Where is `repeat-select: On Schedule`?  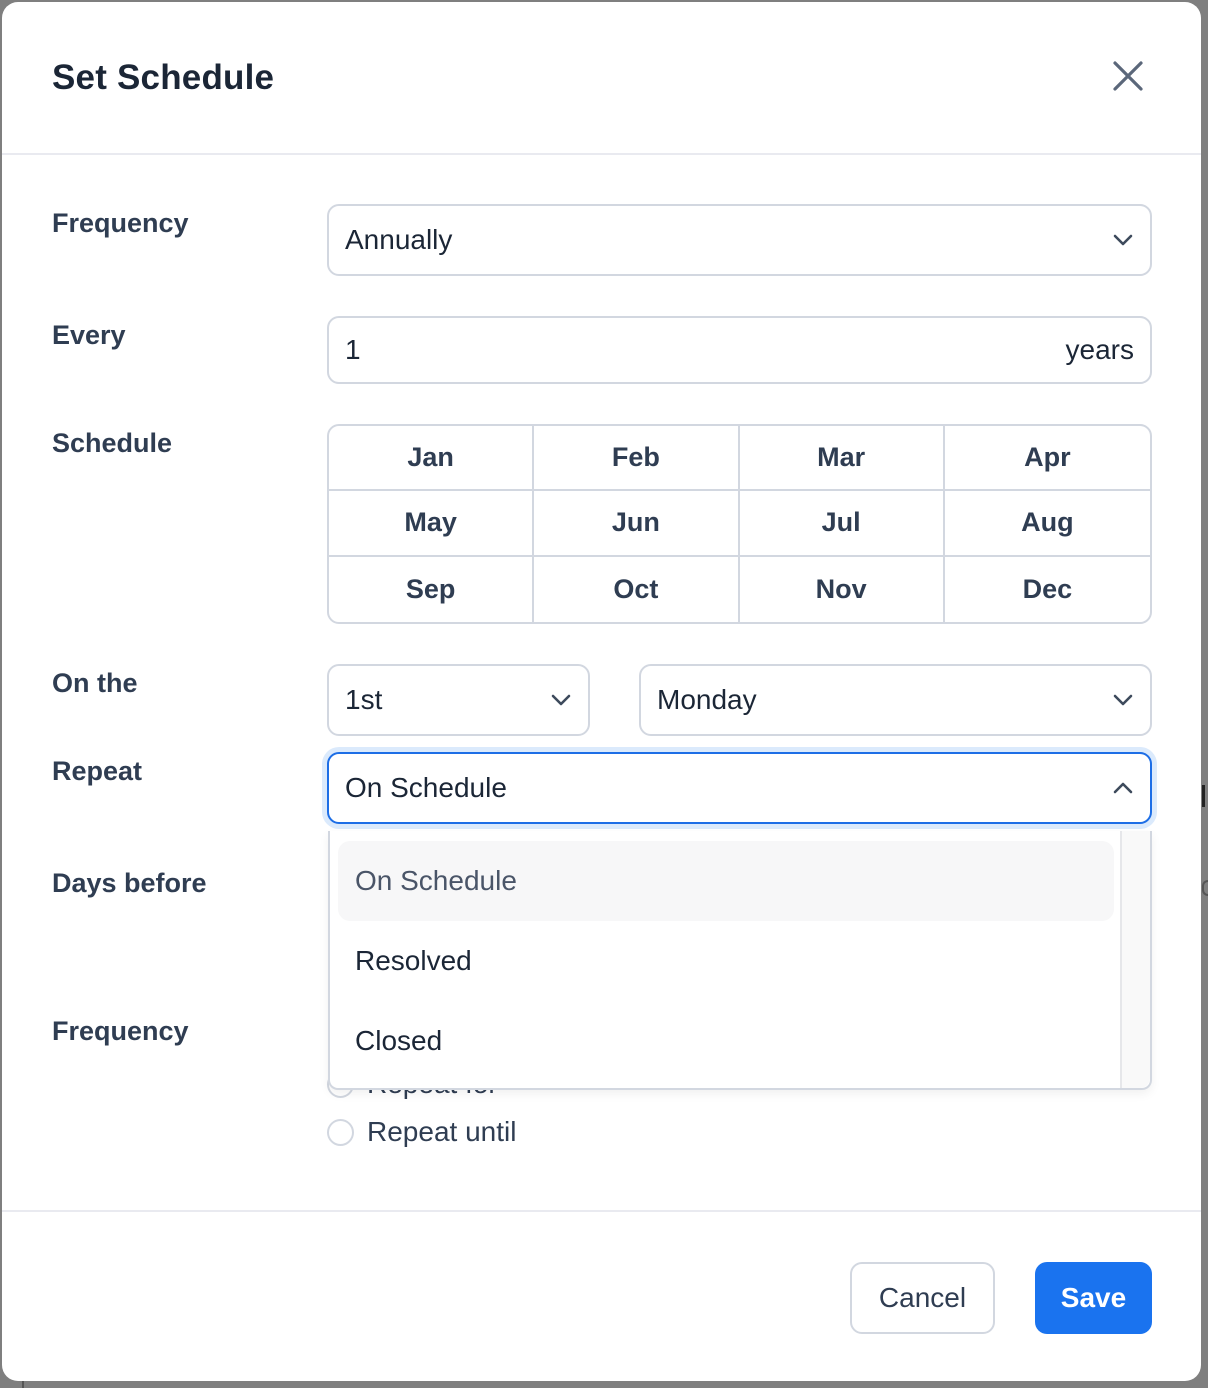 repeat-select: On Schedule is located at coordinates (739, 788).